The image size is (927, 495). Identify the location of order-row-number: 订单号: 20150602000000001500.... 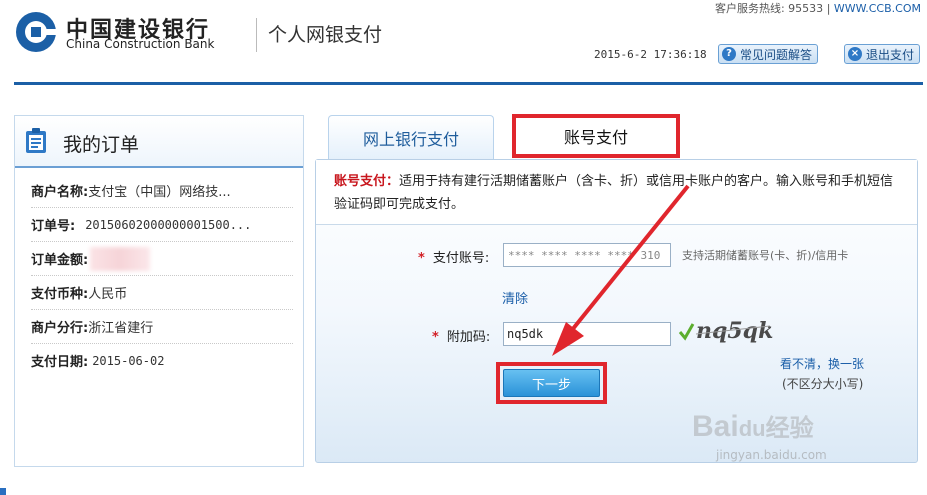
(162, 225).